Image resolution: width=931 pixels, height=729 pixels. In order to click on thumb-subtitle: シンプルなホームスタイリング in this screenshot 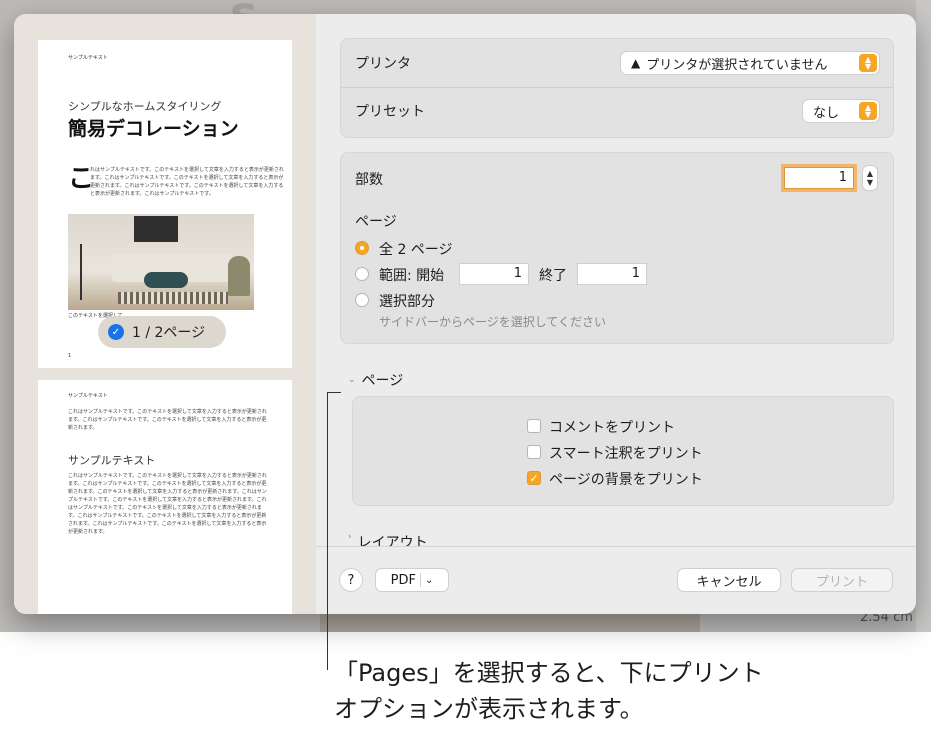, I will do `click(145, 106)`.